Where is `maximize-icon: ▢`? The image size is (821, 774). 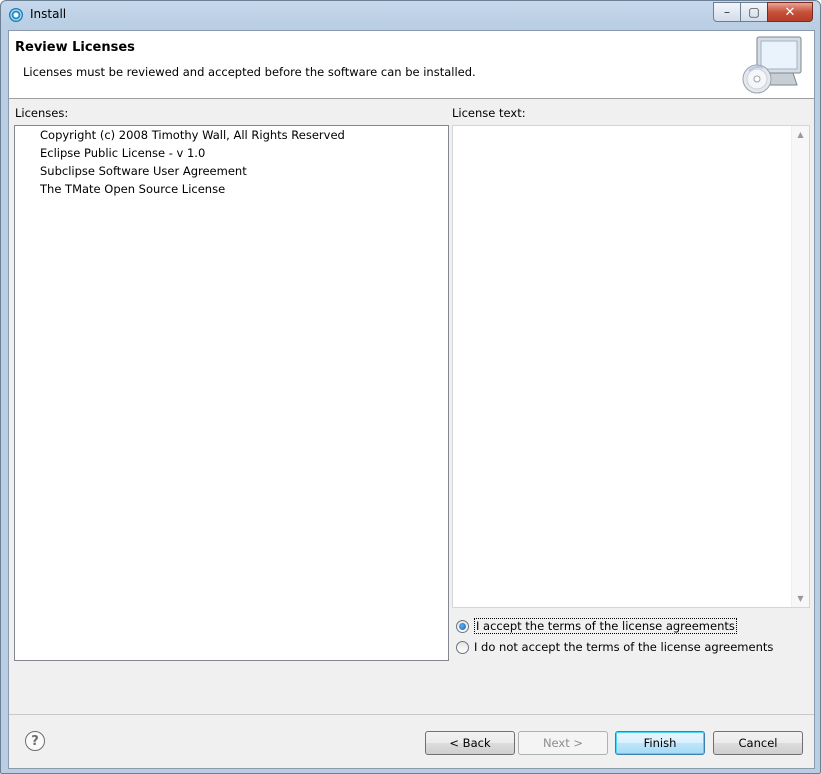
maximize-icon: ▢ is located at coordinates (754, 12).